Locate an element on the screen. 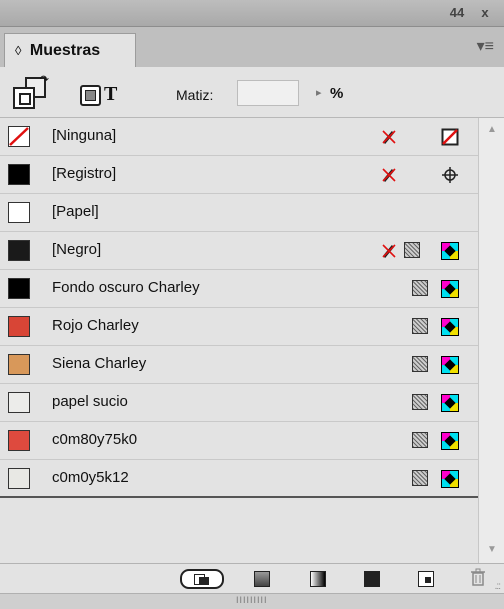 This screenshot has height=609, width=504. swatch-name: Fondo oscuro Charley is located at coordinates (126, 287).